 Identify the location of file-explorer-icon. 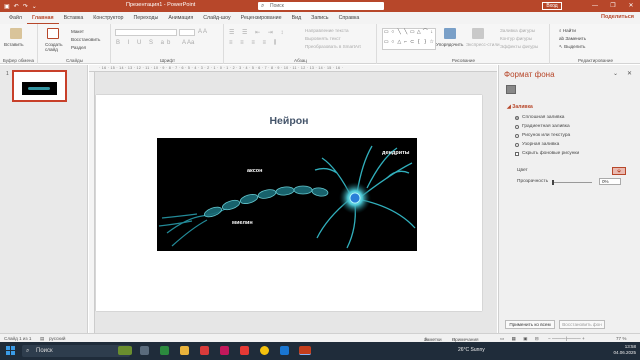
(184, 350).